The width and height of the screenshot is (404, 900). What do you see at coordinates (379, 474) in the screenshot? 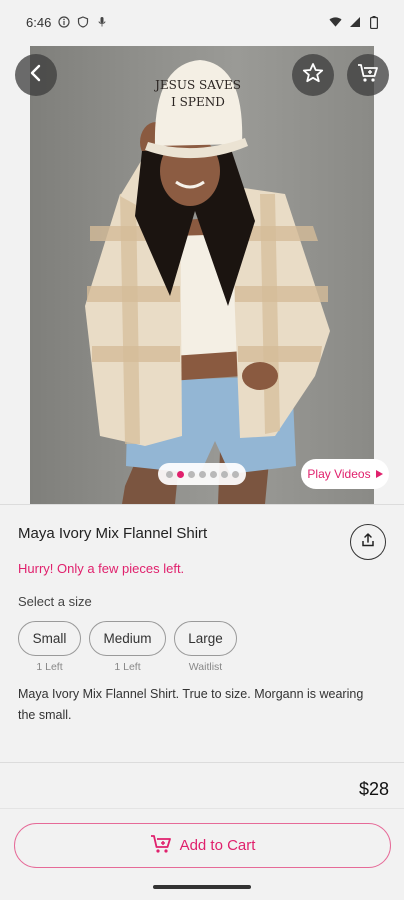
I see `play-icon` at bounding box center [379, 474].